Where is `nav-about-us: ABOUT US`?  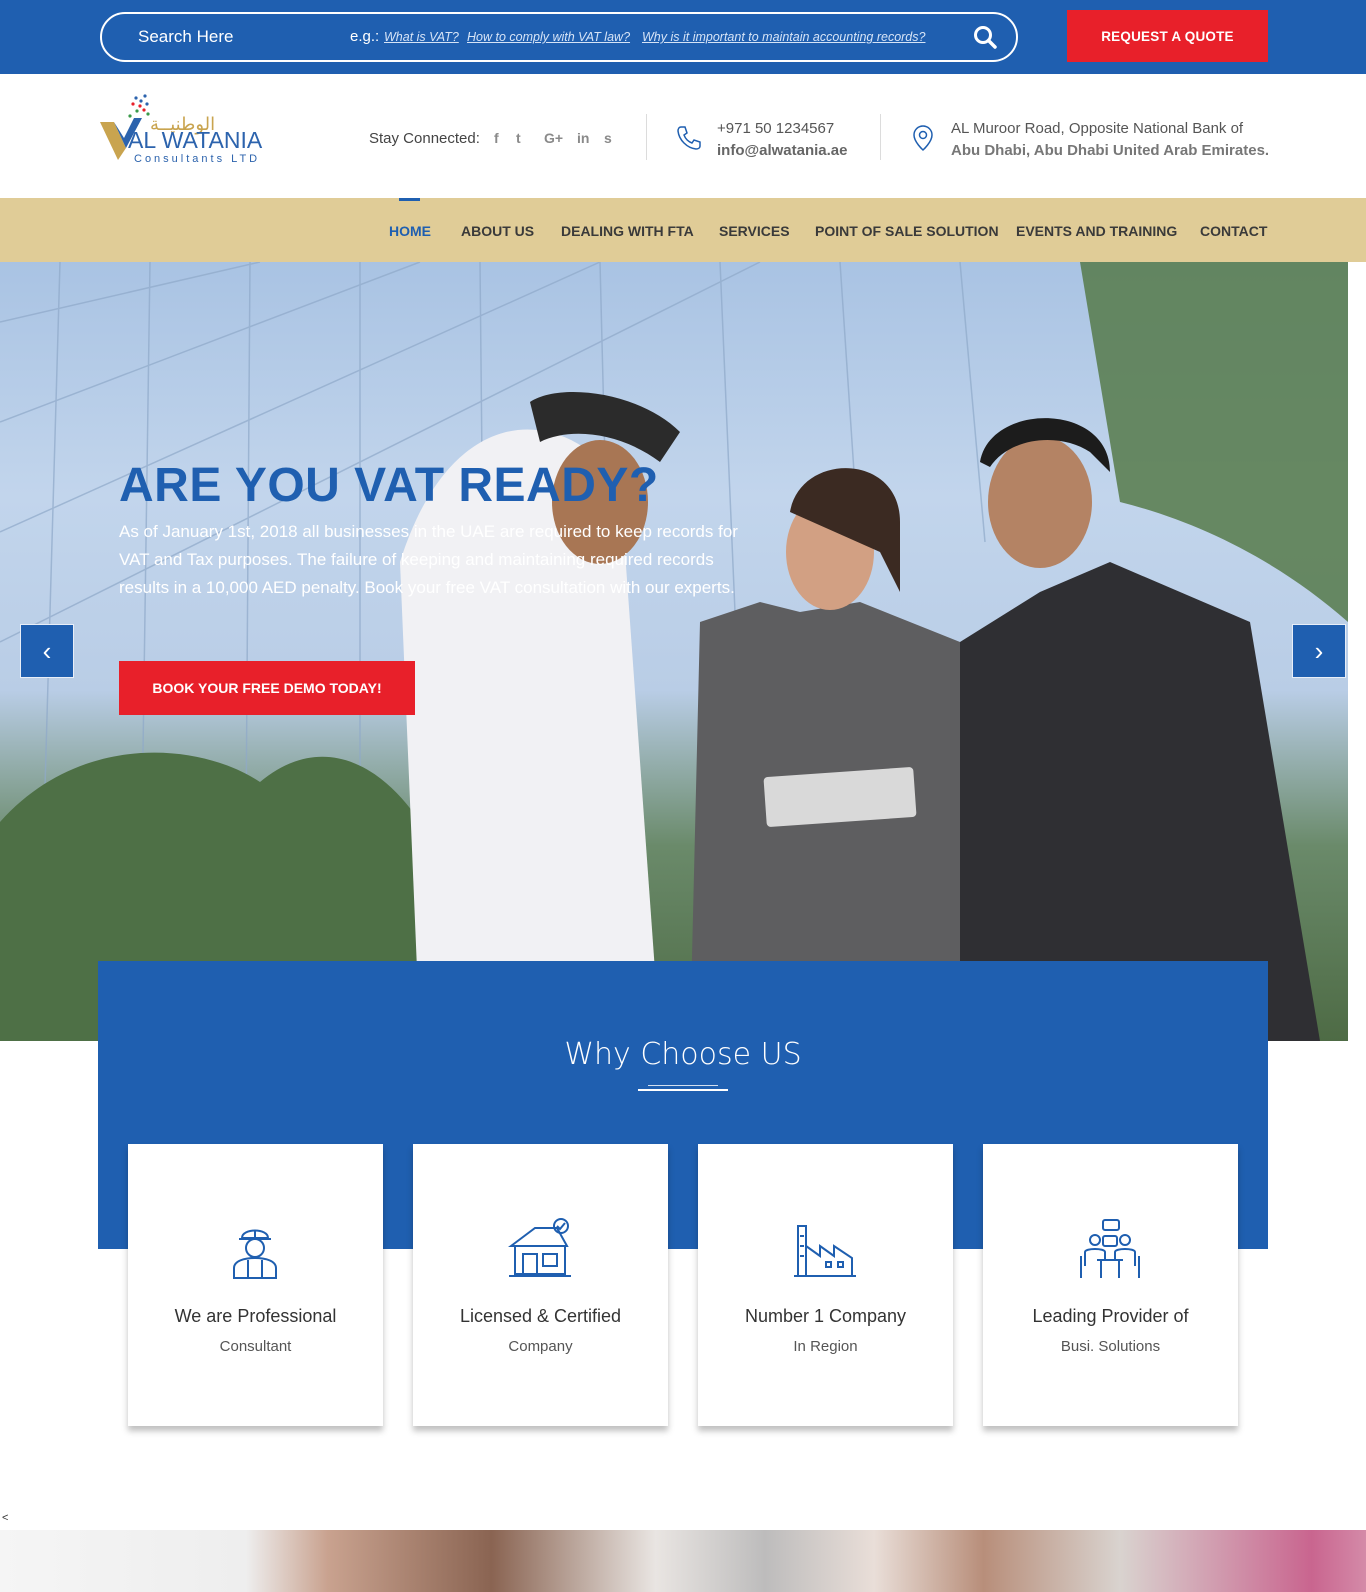 nav-about-us: ABOUT US is located at coordinates (497, 231).